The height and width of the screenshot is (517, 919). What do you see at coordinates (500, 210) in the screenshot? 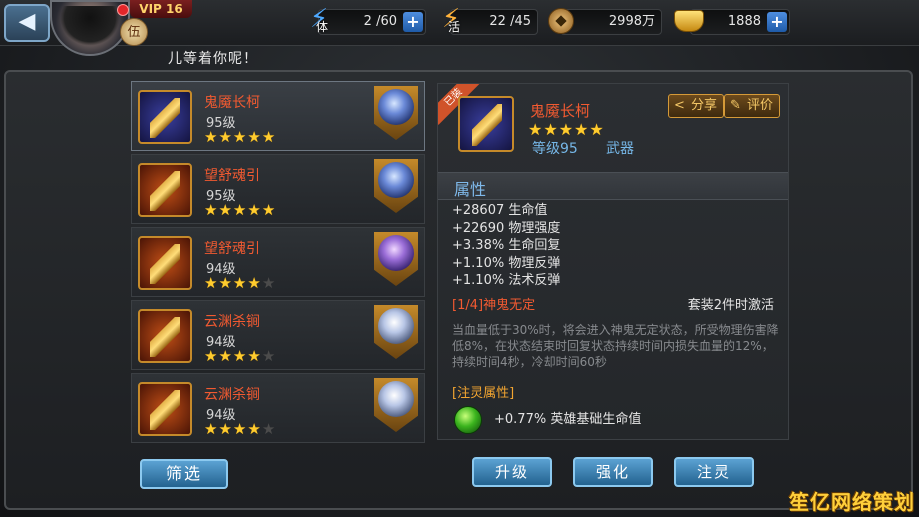
I see `attribute-row: +28607 生命值` at bounding box center [500, 210].